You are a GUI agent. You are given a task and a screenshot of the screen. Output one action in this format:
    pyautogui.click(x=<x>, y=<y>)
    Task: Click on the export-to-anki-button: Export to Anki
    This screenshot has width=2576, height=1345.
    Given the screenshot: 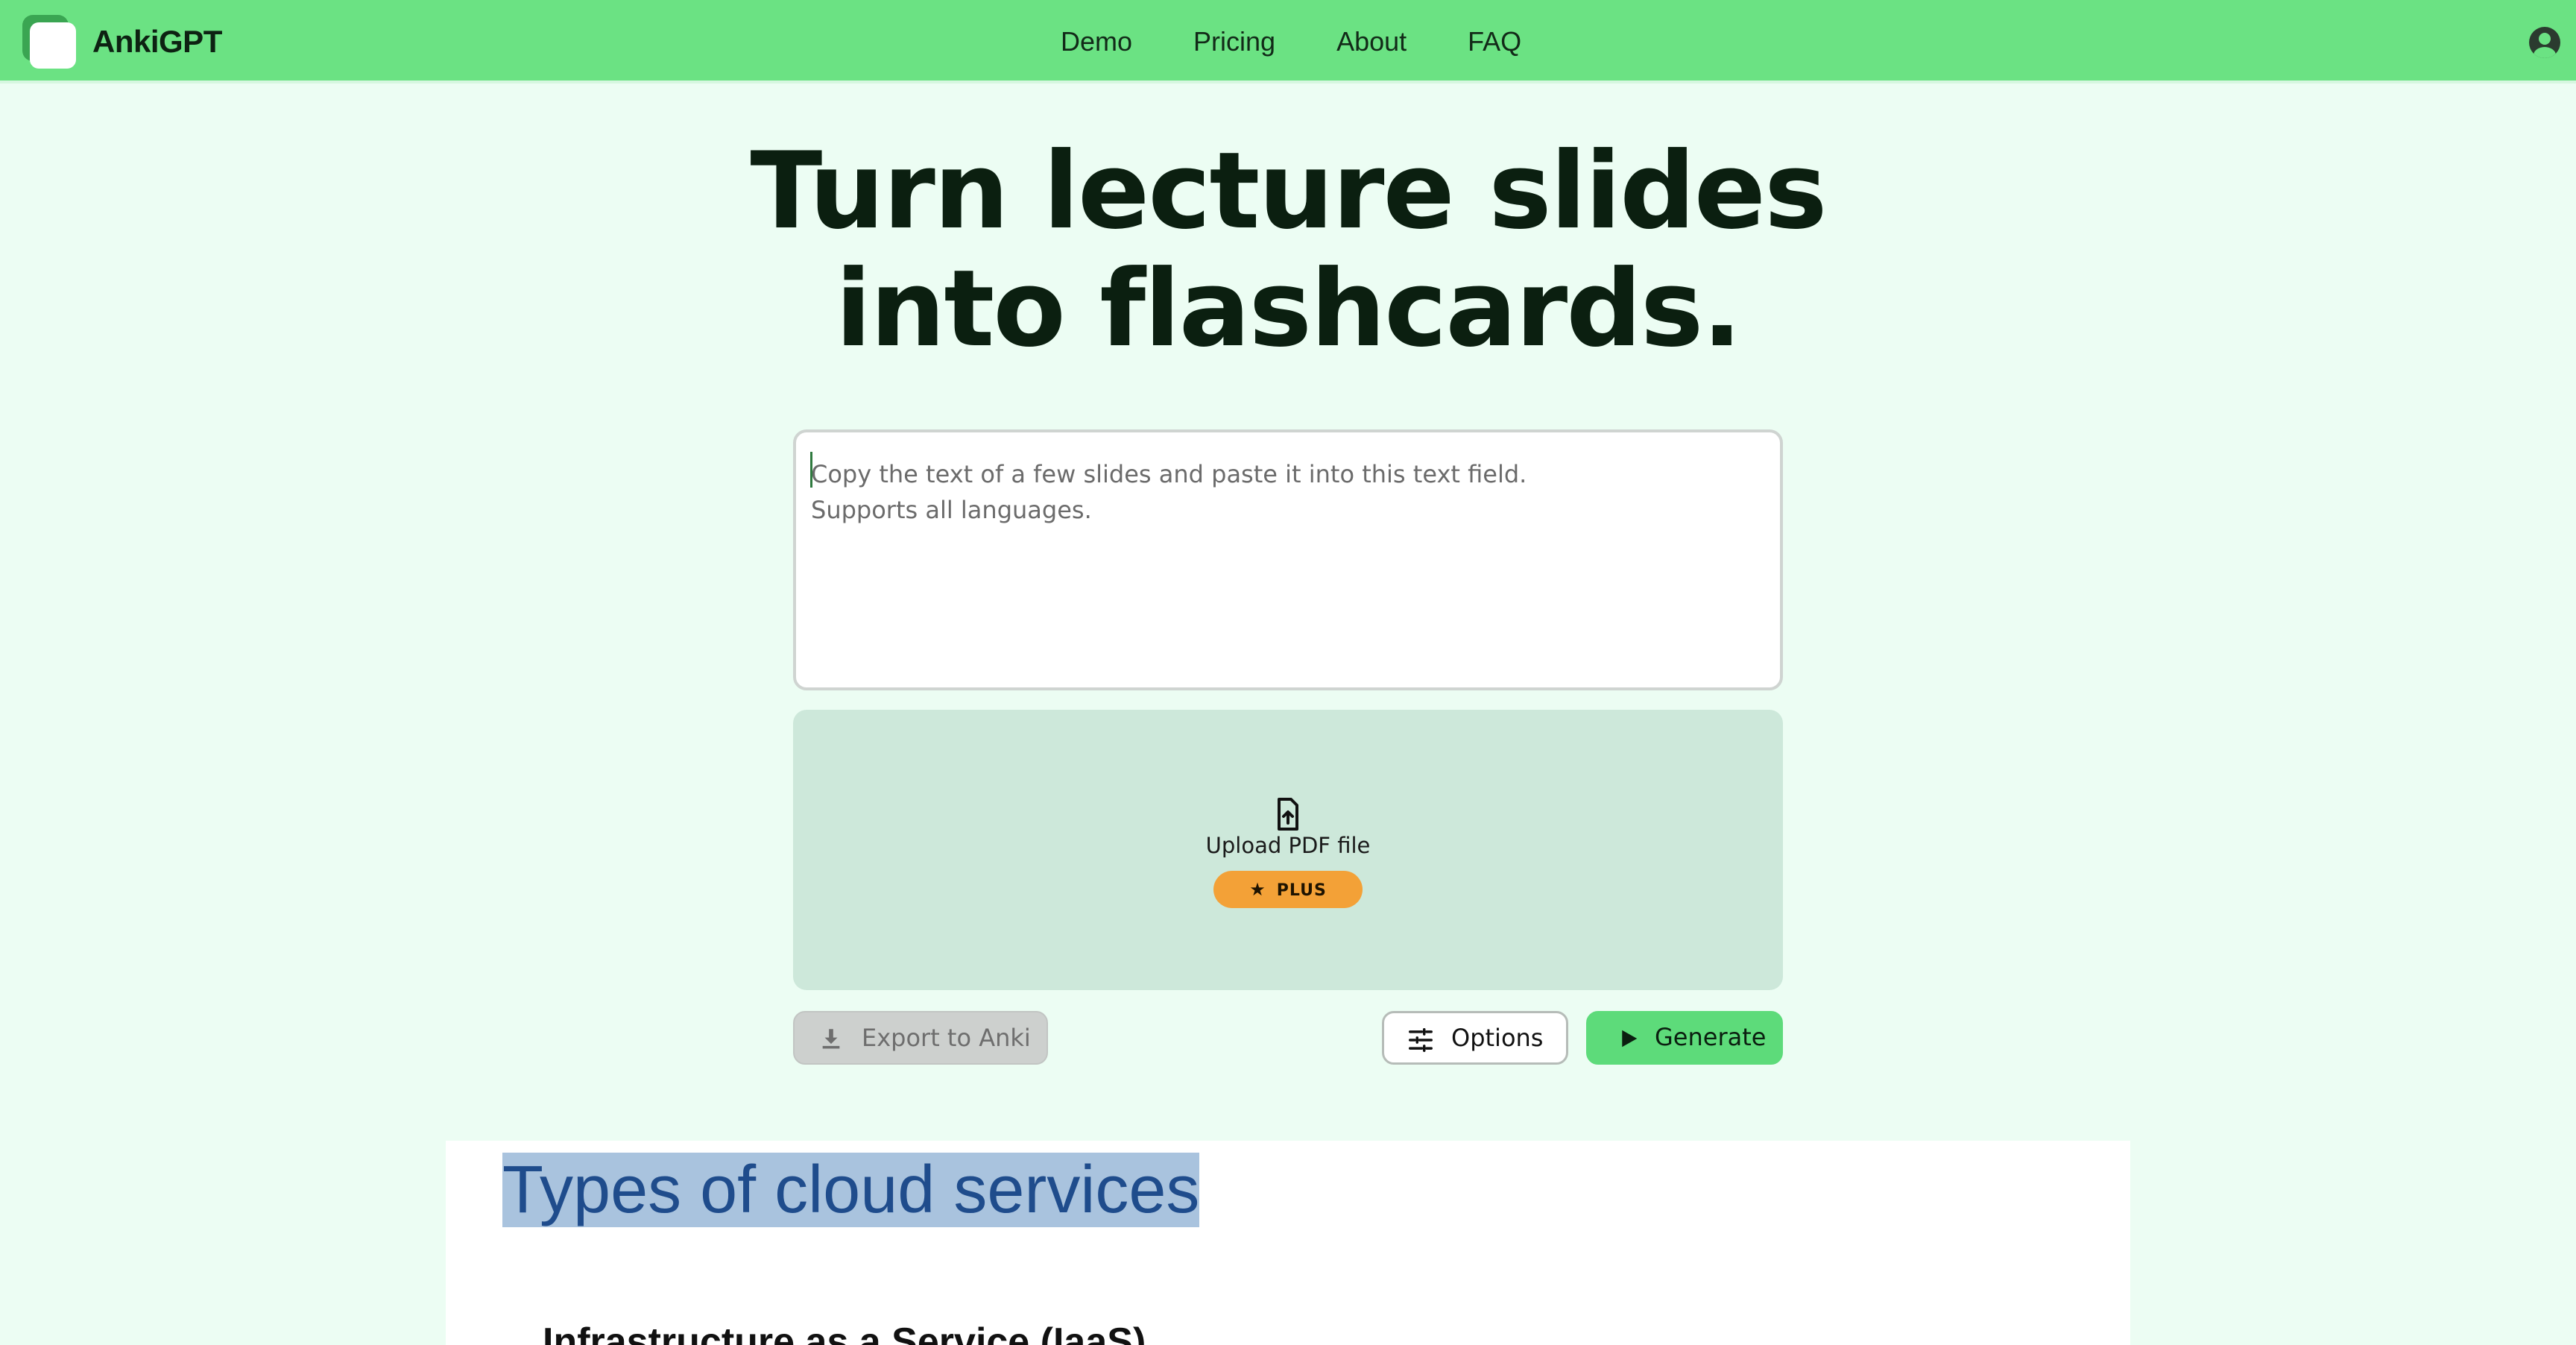 What is the action you would take?
    pyautogui.click(x=920, y=1038)
    